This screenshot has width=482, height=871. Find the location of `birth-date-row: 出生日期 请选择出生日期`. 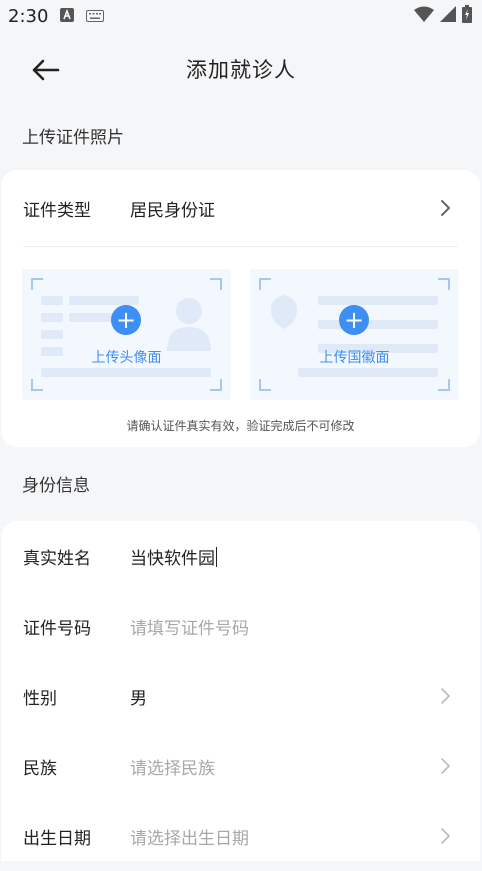

birth-date-row: 出生日期 请选择出生日期 is located at coordinates (240, 836).